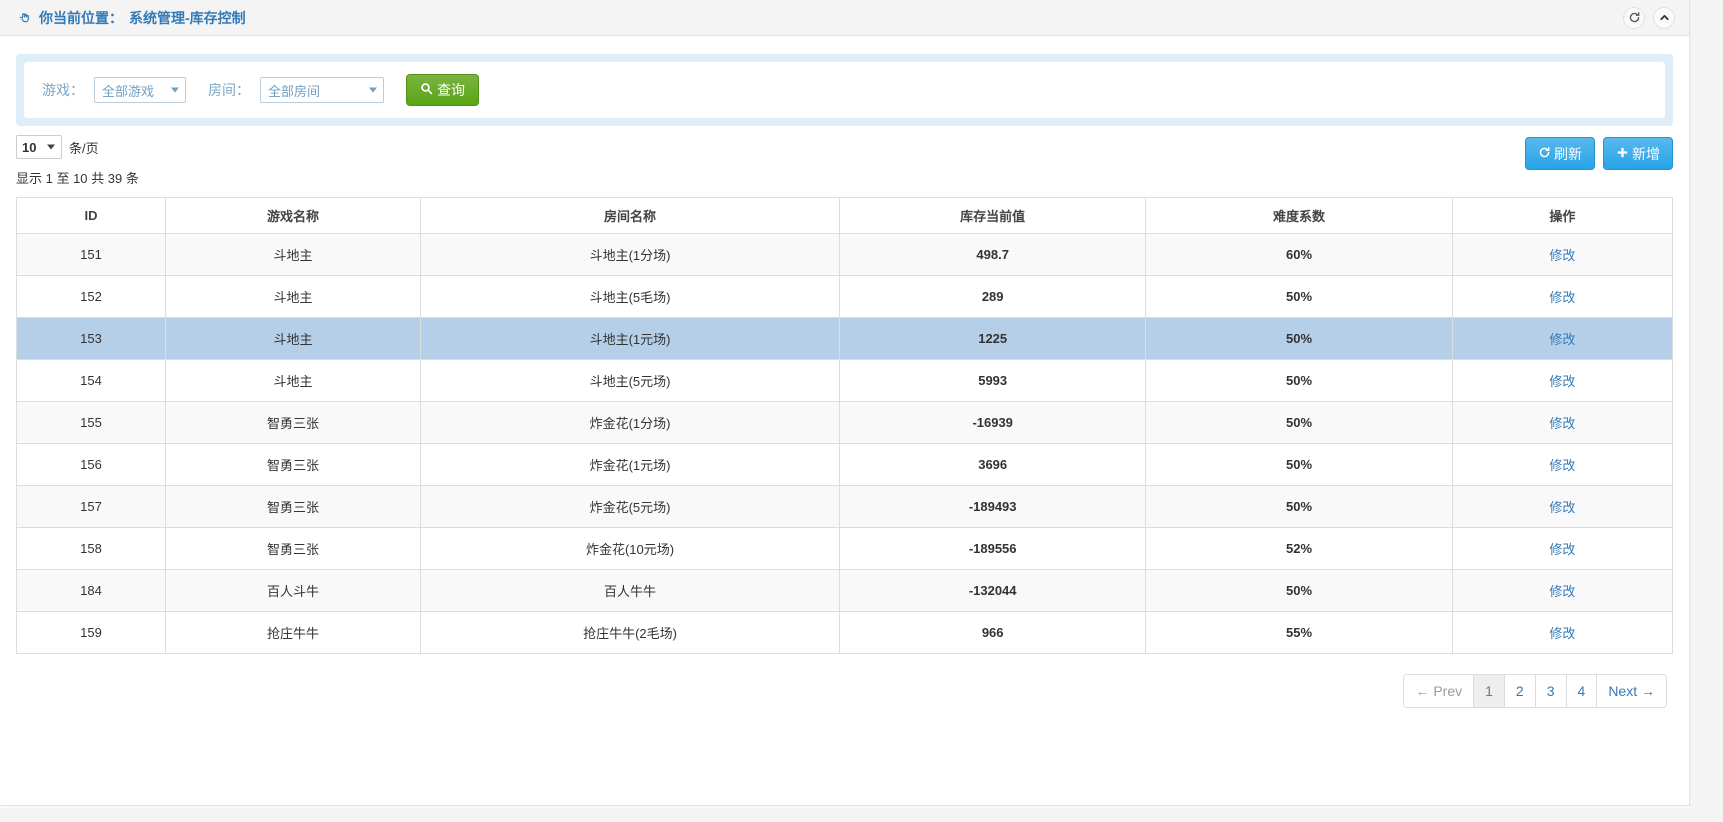 The height and width of the screenshot is (822, 1723). I want to click on table-row: 156 智勇三张 炸金花(1元场) 3696 50% 修改, so click(844, 464).